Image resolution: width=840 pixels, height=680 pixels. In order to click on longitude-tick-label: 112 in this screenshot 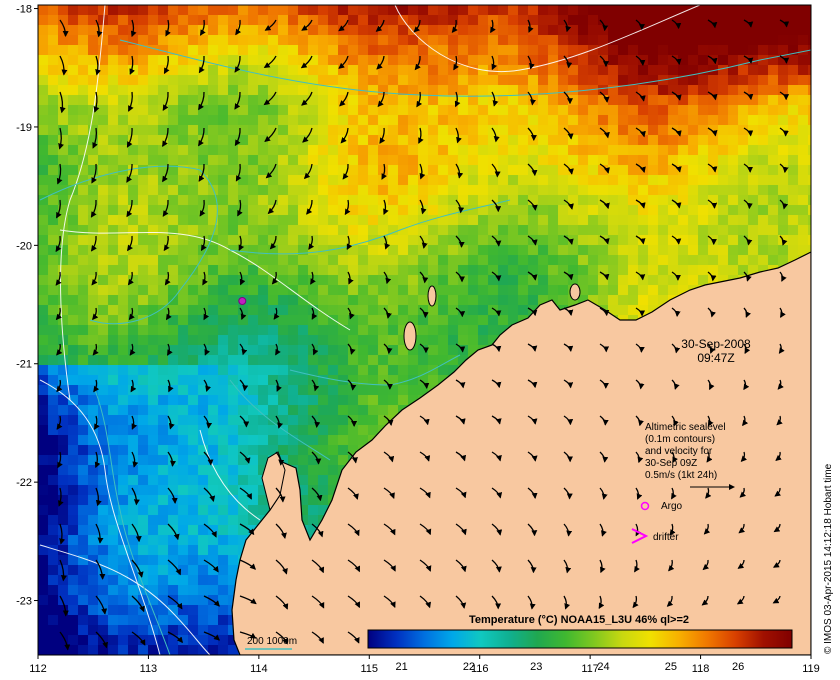, I will do `click(38, 669)`.